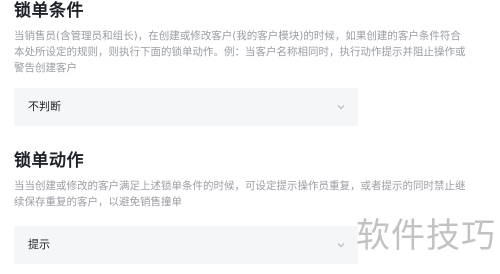 The width and height of the screenshot is (500, 274). What do you see at coordinates (49, 161) in the screenshot?
I see `lock-action-title: 锁单动作` at bounding box center [49, 161].